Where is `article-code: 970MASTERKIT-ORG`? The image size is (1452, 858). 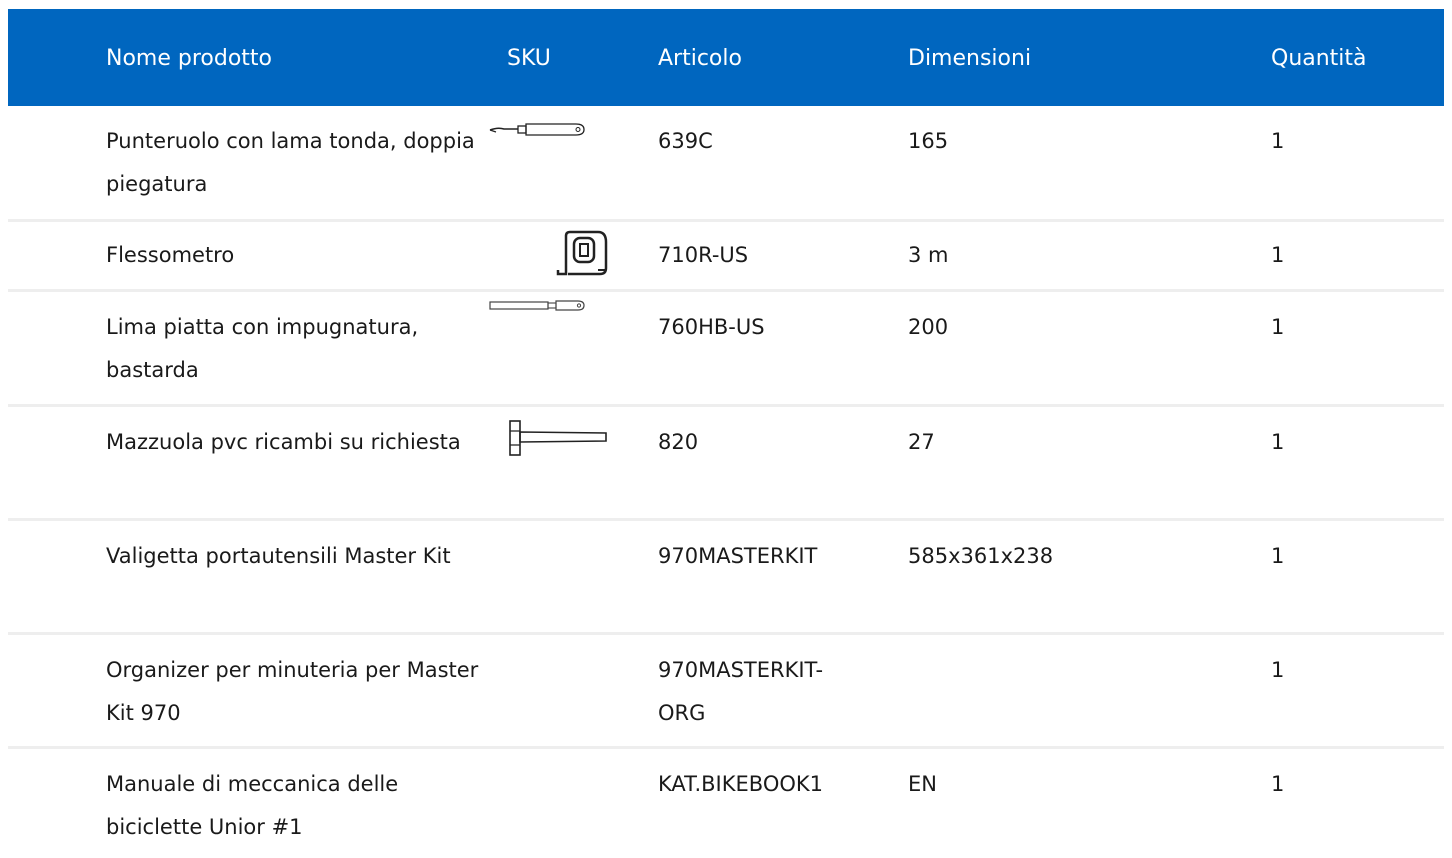 article-code: 970MASTERKIT-ORG is located at coordinates (741, 691).